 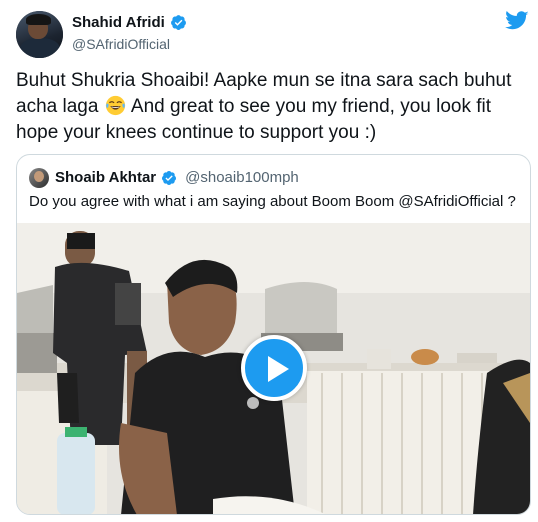 I want to click on play-icon, so click(x=278, y=369).